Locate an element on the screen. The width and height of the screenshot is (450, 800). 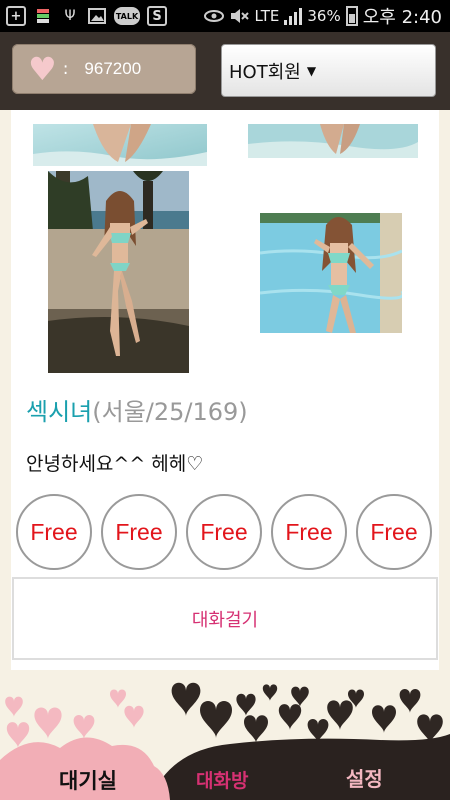
heart-icon: ♥ is located at coordinates (42, 69).